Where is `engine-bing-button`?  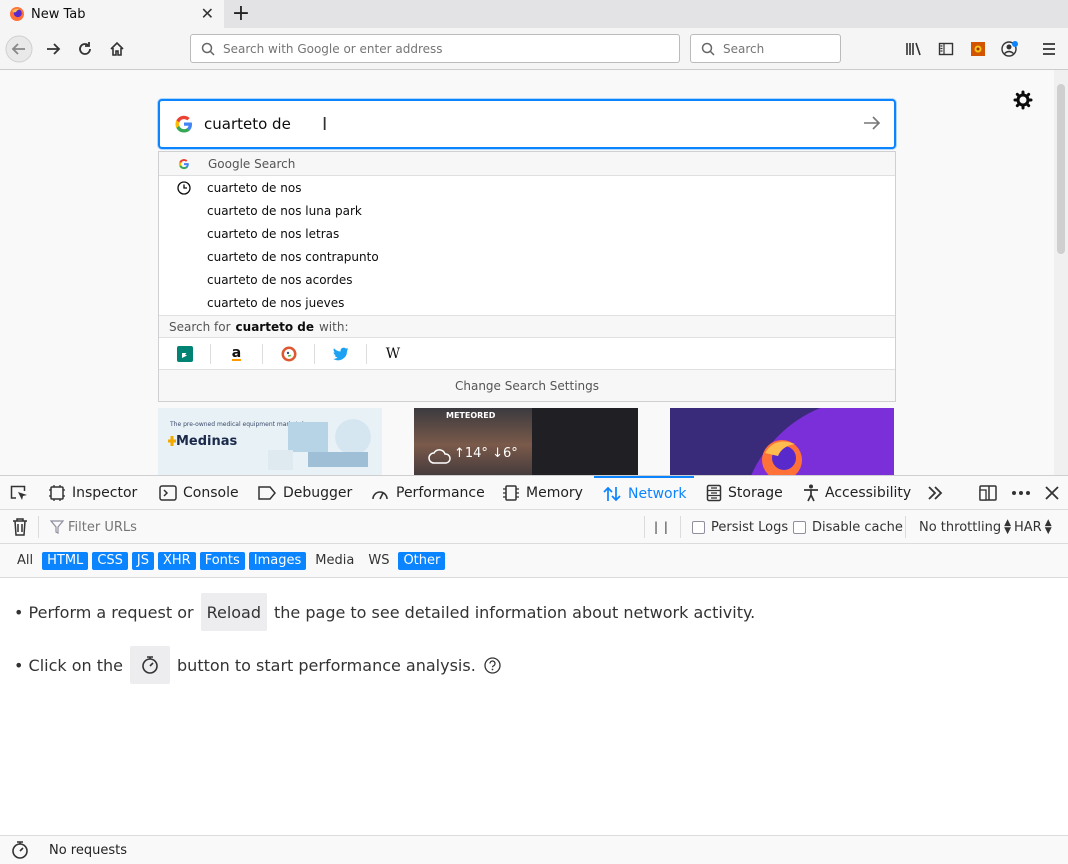
engine-bing-button is located at coordinates (185, 353).